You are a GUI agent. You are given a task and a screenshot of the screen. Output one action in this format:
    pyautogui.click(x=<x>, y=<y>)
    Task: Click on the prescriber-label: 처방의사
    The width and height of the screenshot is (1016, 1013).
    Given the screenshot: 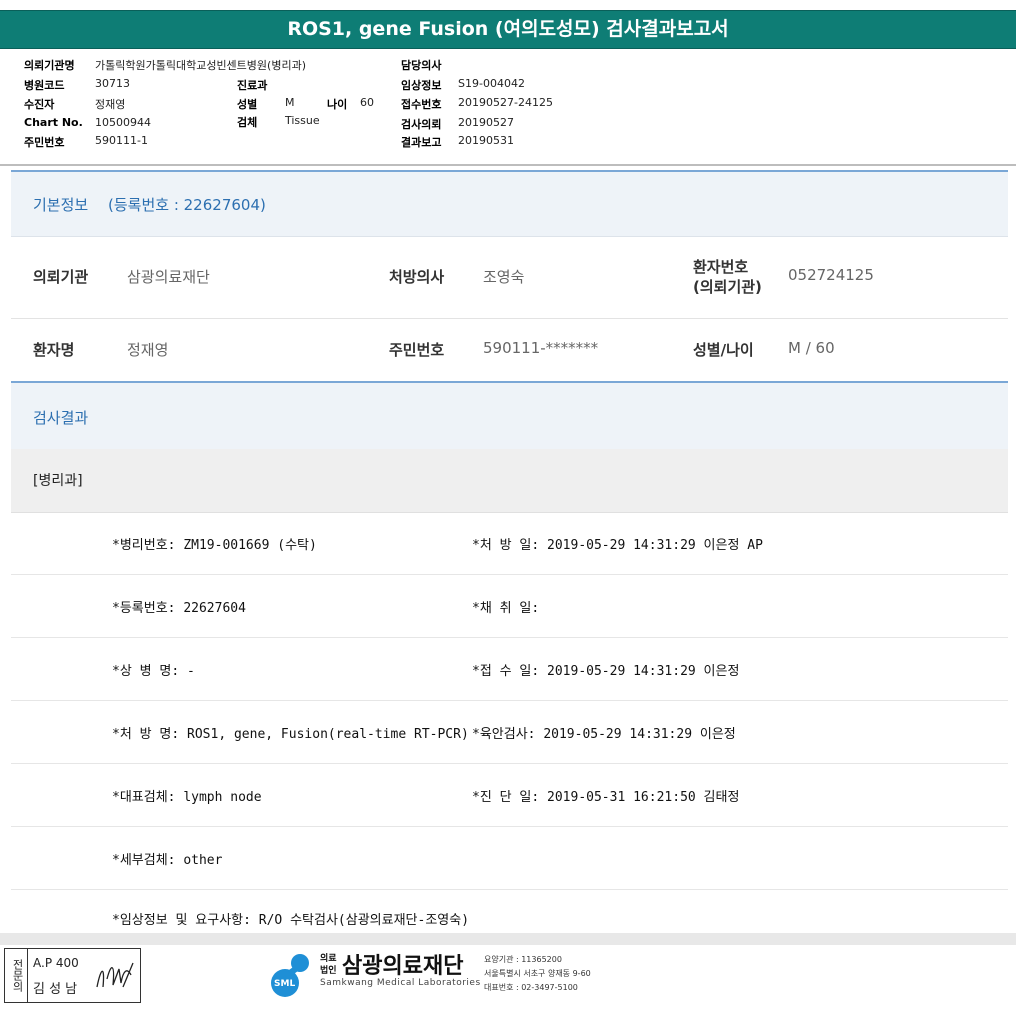 What is the action you would take?
    pyautogui.click(x=417, y=277)
    